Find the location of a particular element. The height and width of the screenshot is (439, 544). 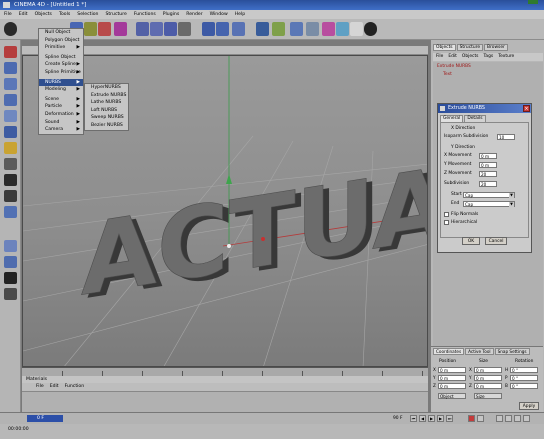

menu-file: File is located at coordinates (8, 14).